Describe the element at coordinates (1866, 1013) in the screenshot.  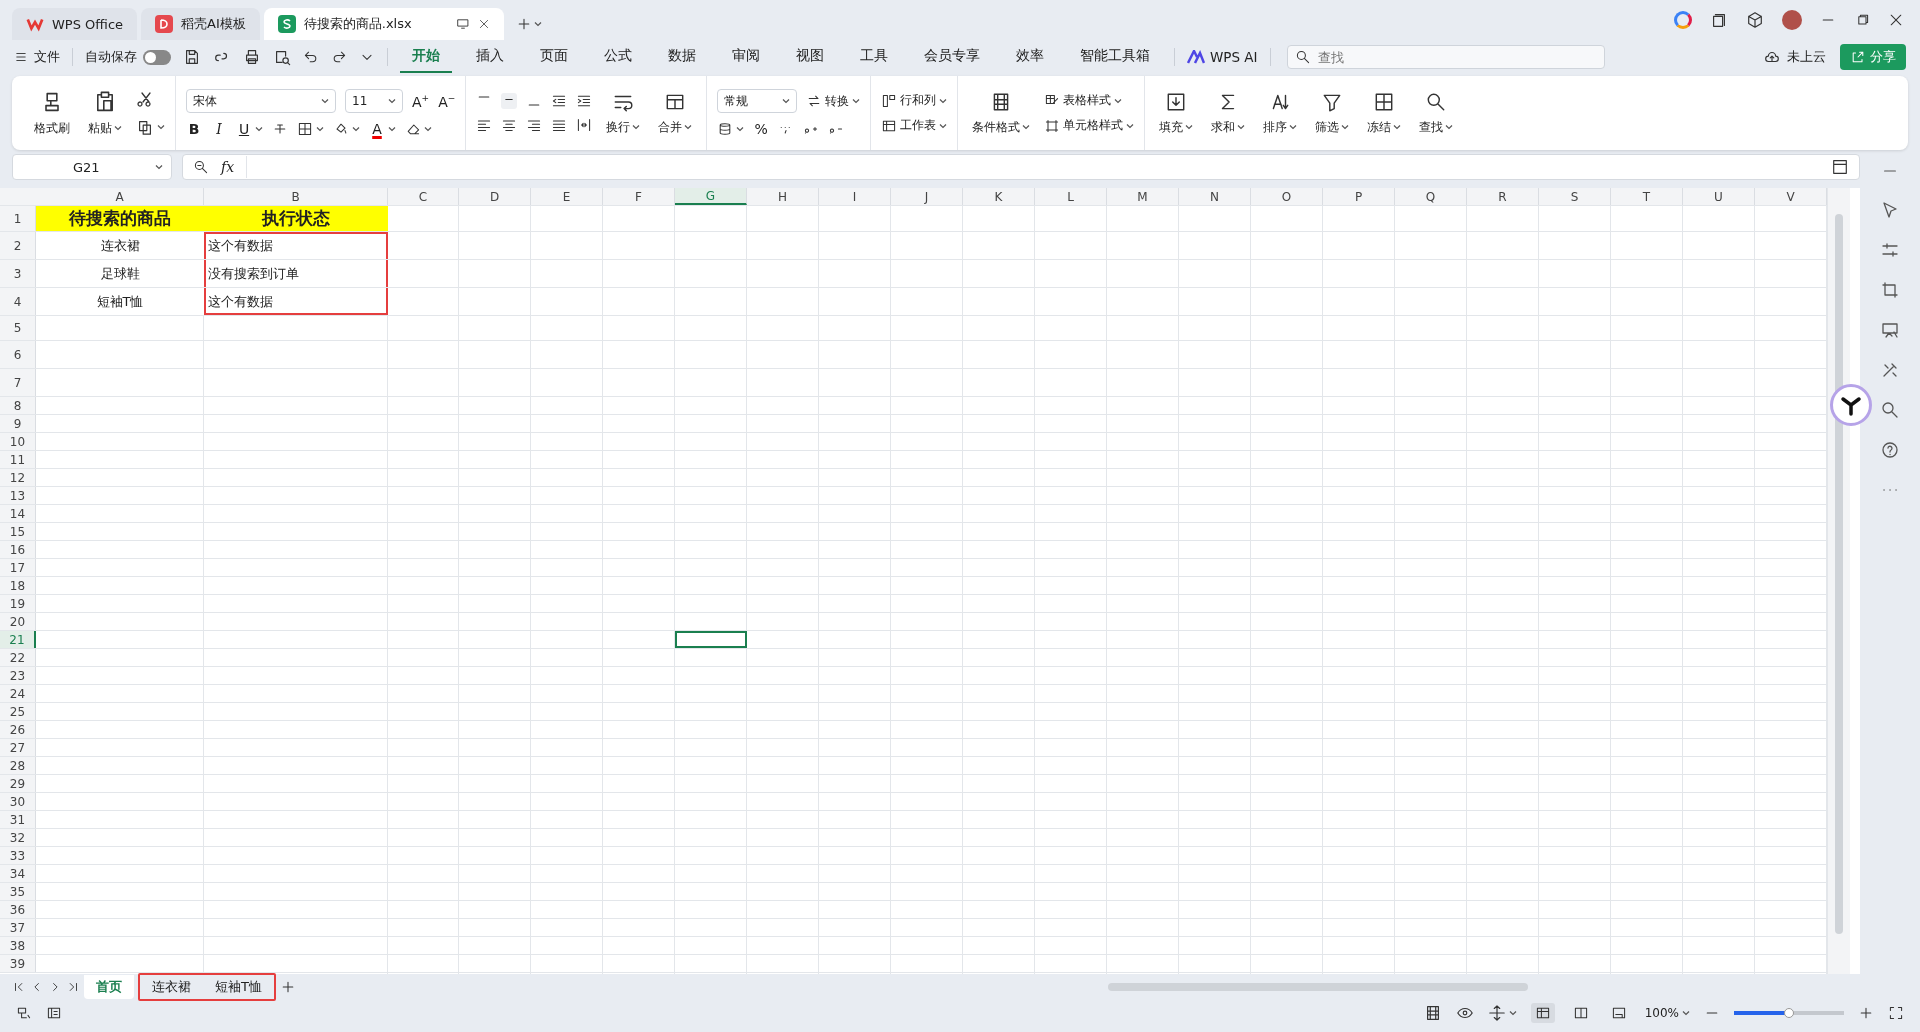
I see `zoom-in-icon` at that location.